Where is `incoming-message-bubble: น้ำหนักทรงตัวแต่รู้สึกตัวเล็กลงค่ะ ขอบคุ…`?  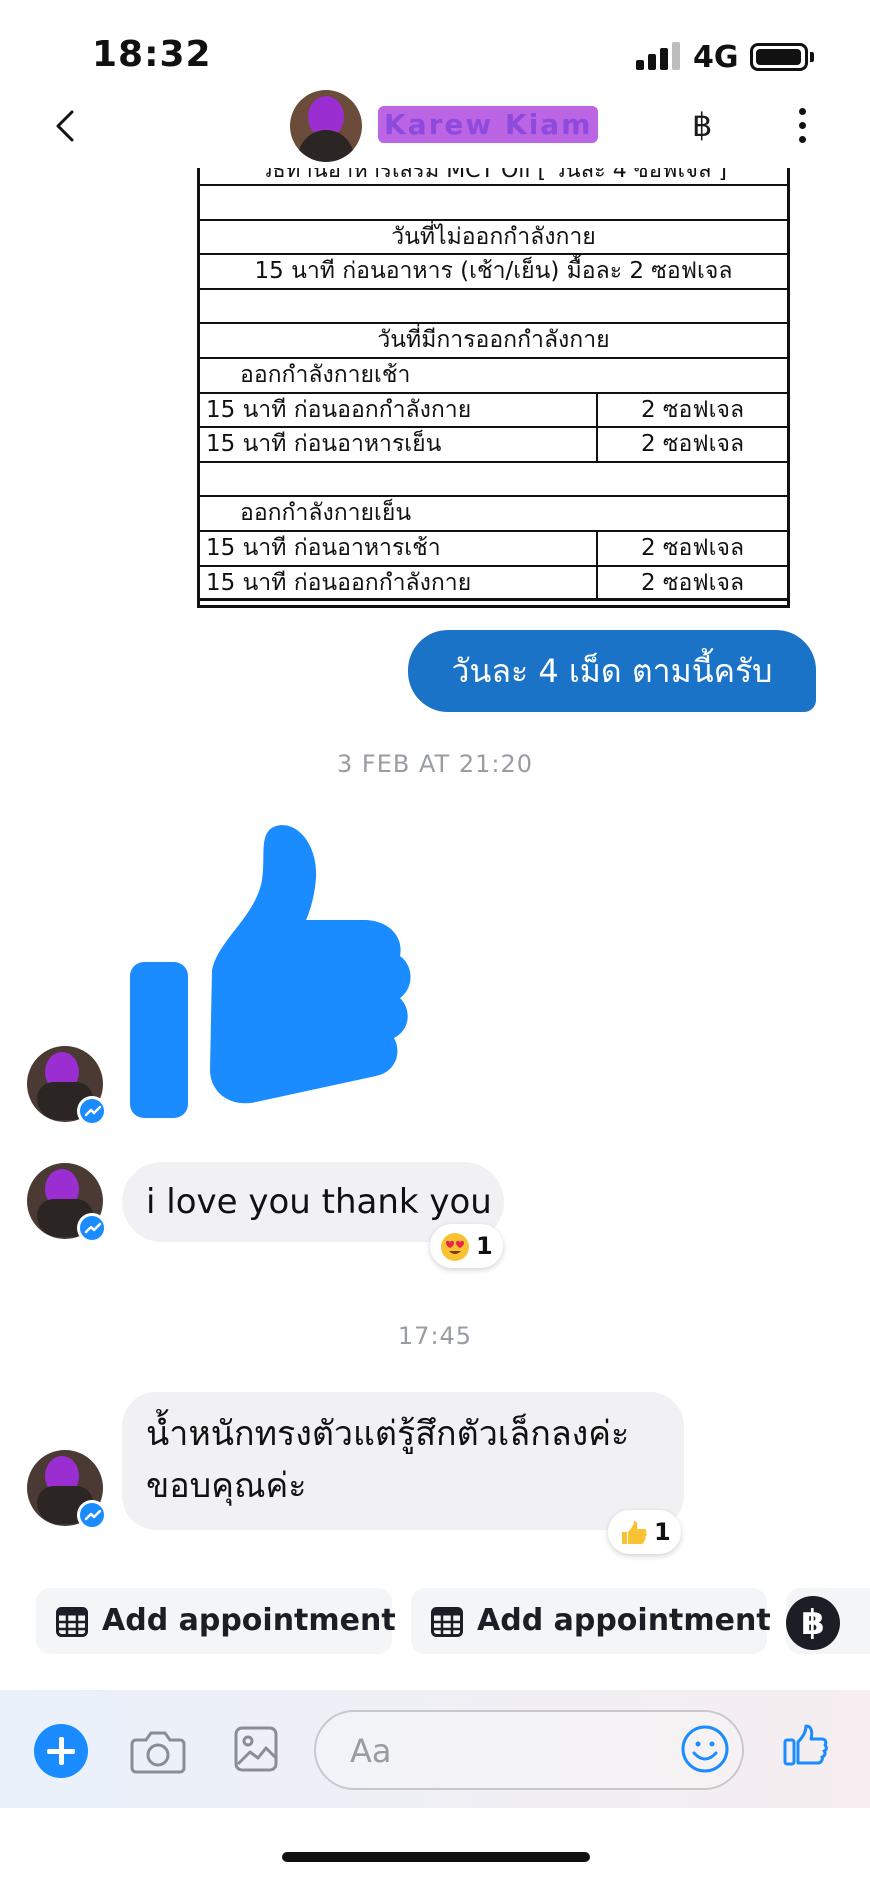 incoming-message-bubble: น้ำหนักทรงตัวแต่รู้สึกตัวเล็กลงค่ะ ขอบคุ… is located at coordinates (403, 1461).